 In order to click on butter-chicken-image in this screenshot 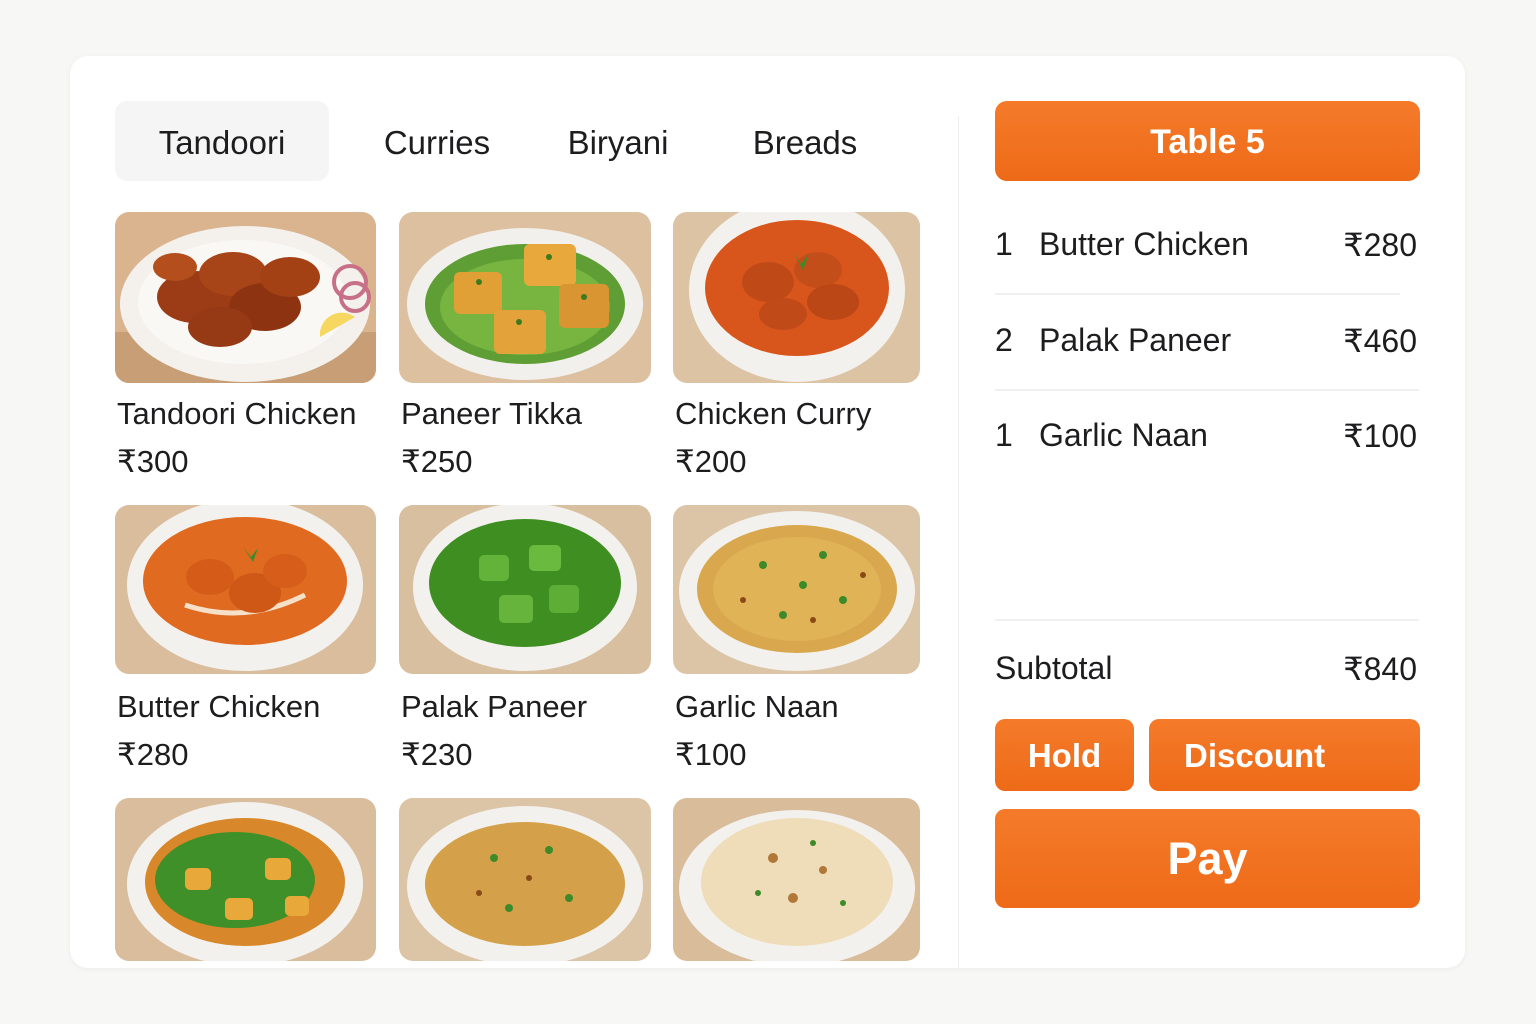, I will do `click(245, 589)`.